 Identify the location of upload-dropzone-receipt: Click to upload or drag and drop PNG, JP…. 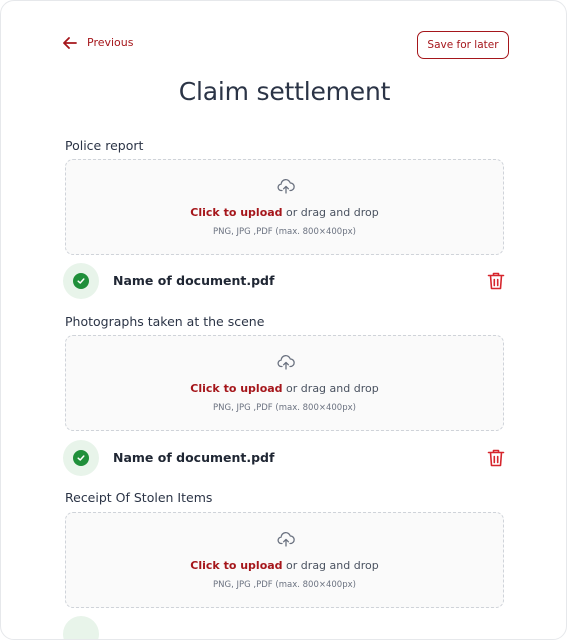
(284, 560).